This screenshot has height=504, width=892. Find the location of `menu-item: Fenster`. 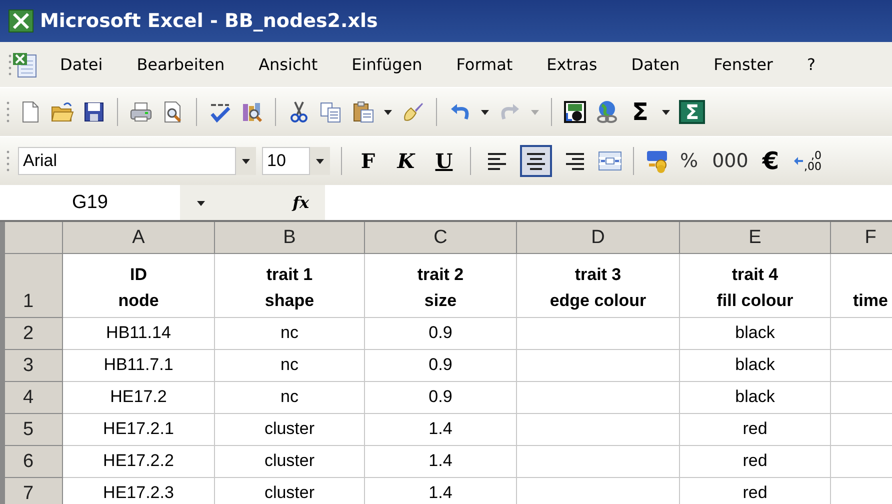

menu-item: Fenster is located at coordinates (743, 64).